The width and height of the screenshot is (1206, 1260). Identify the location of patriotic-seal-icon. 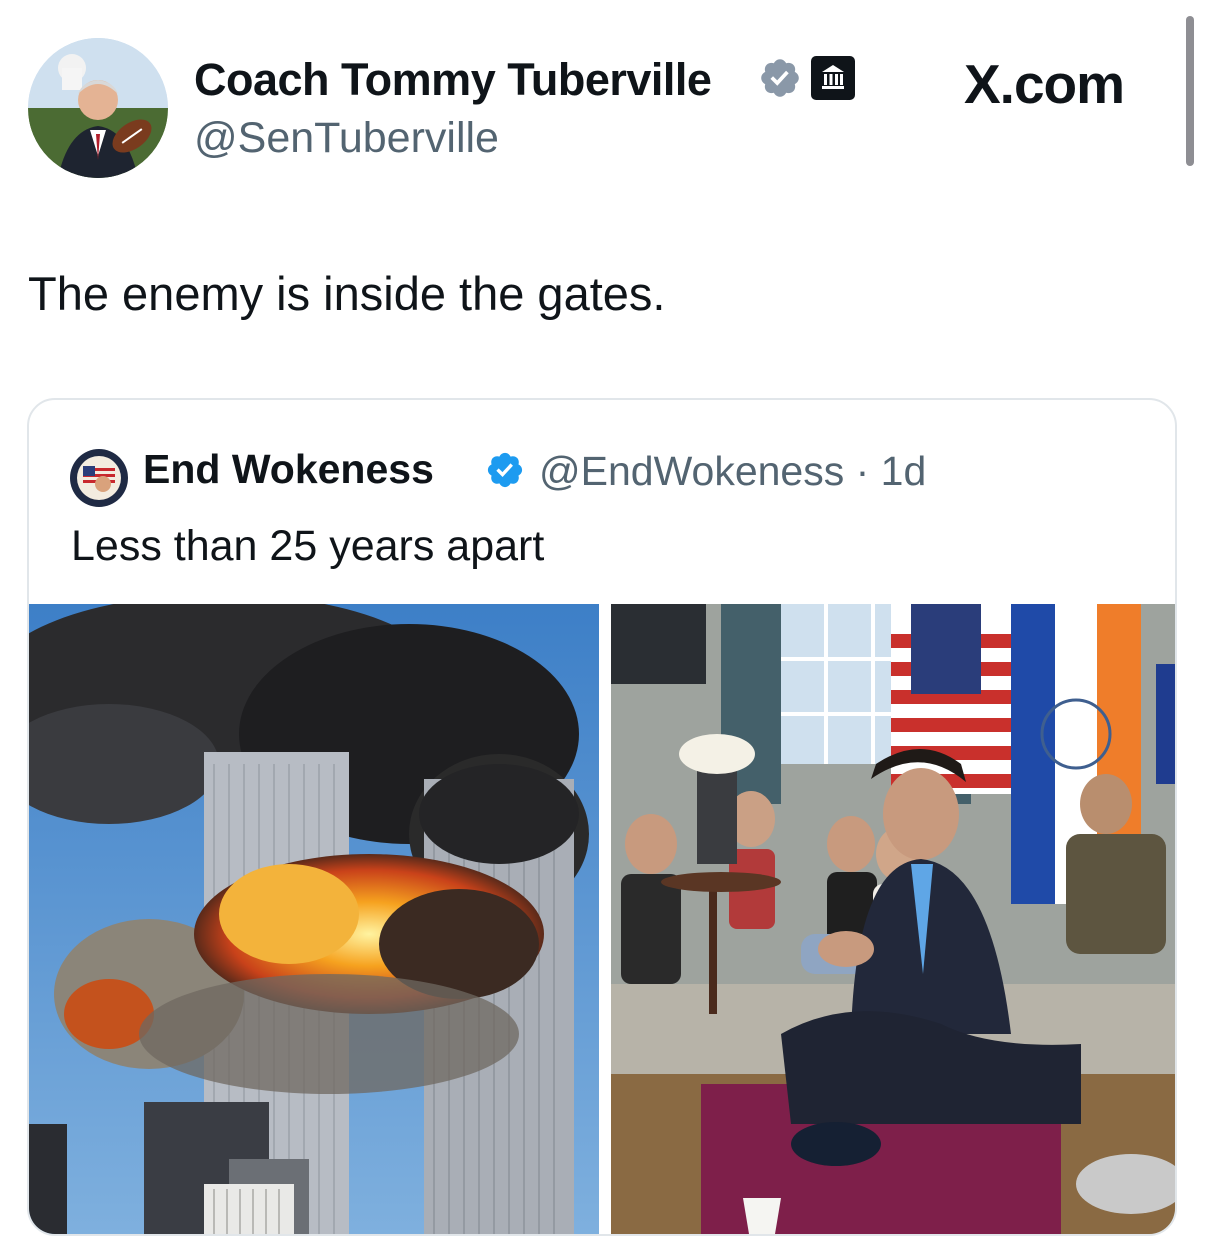
(99, 478).